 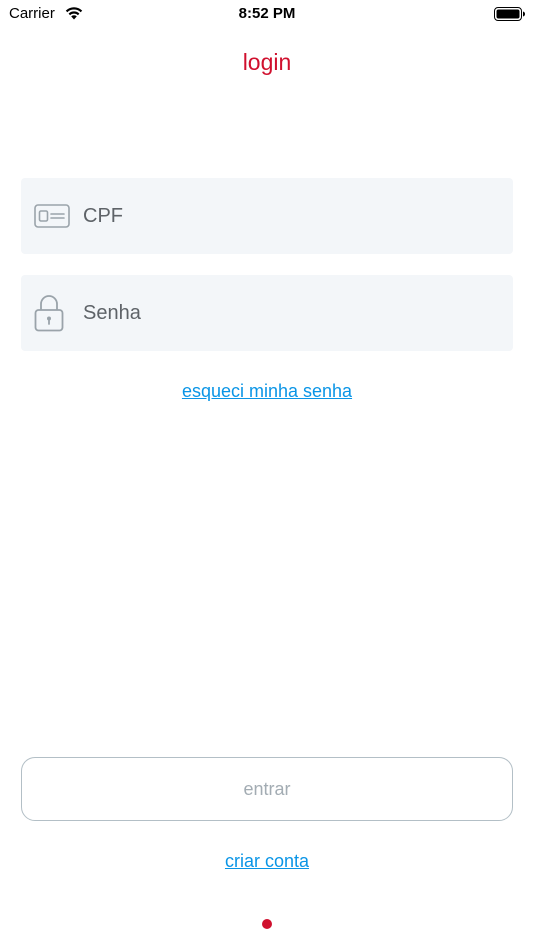 What do you see at coordinates (267, 789) in the screenshot?
I see `enter-button: entrar` at bounding box center [267, 789].